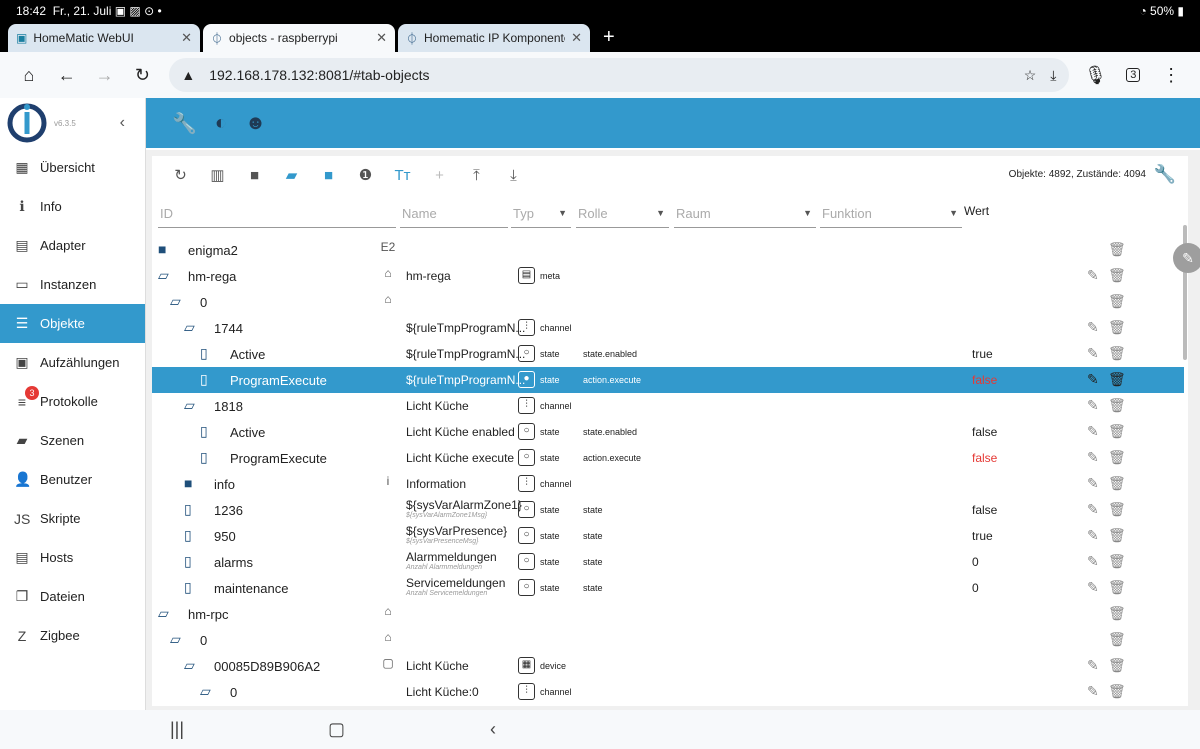 This screenshot has height=749, width=1200. Describe the element at coordinates (891, 217) in the screenshot. I see `function-select: Funktion ▼` at that location.